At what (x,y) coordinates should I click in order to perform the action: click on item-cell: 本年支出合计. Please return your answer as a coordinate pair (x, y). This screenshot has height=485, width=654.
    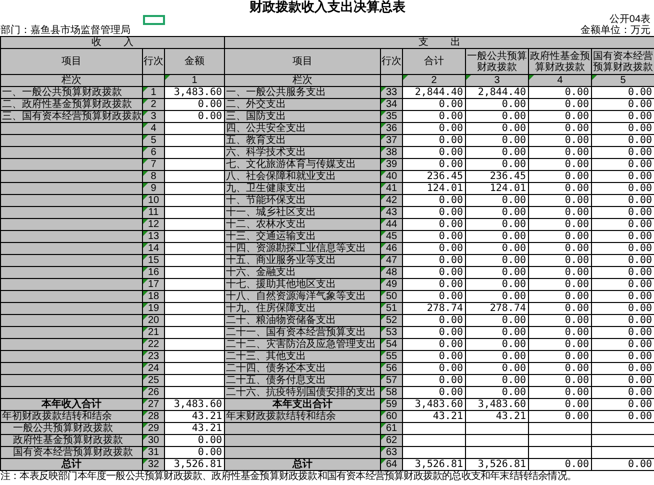
    Looking at the image, I should click on (302, 404).